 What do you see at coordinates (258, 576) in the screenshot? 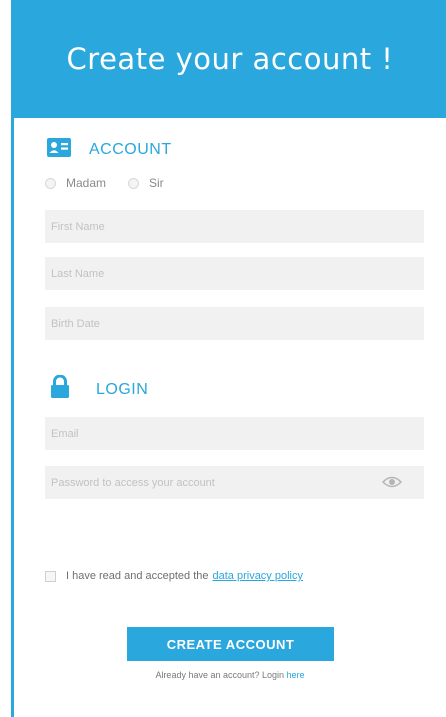
I see `privacy-policy-link: data privacy policy` at bounding box center [258, 576].